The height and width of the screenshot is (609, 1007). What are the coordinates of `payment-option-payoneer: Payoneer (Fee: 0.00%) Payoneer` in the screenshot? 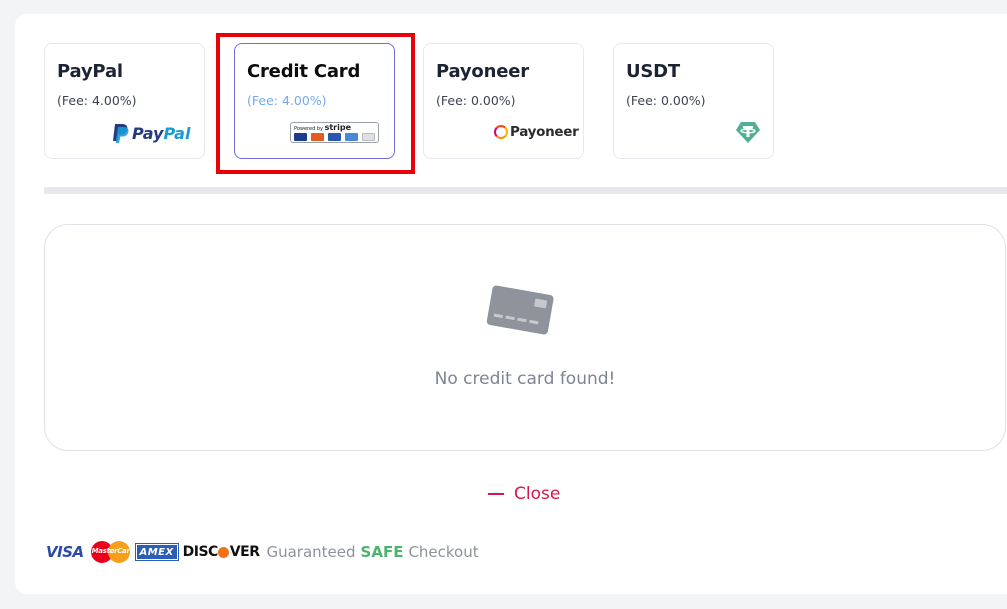 It's located at (503, 101).